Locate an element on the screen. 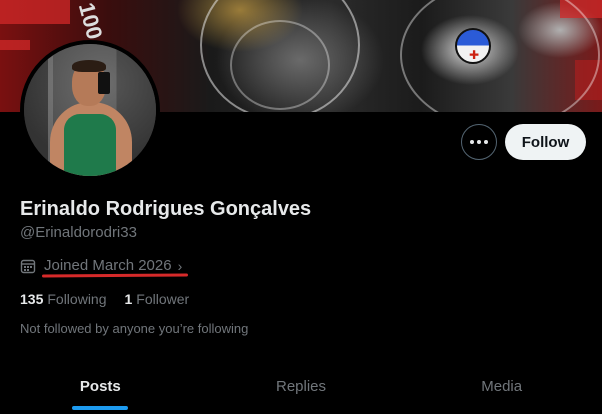  user-handle: @Erinaldorodri33 is located at coordinates (78, 232).